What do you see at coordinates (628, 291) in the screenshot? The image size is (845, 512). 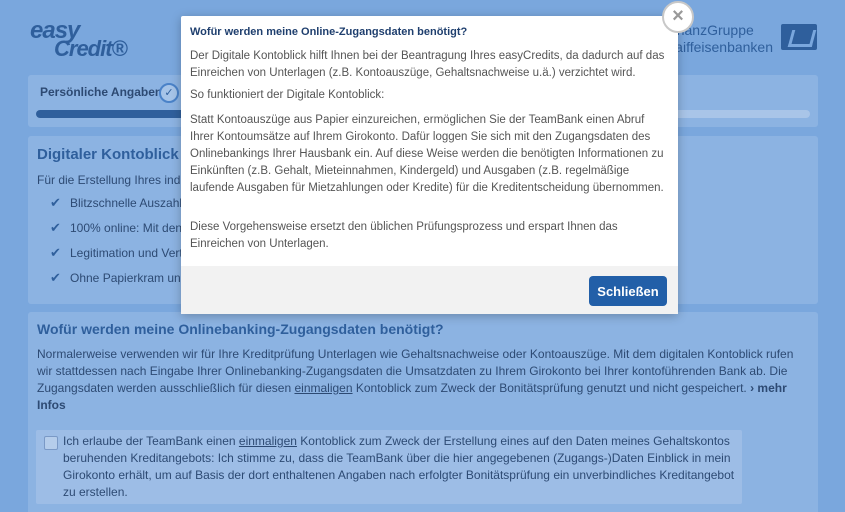 I see `schliessen-button: Schließen` at bounding box center [628, 291].